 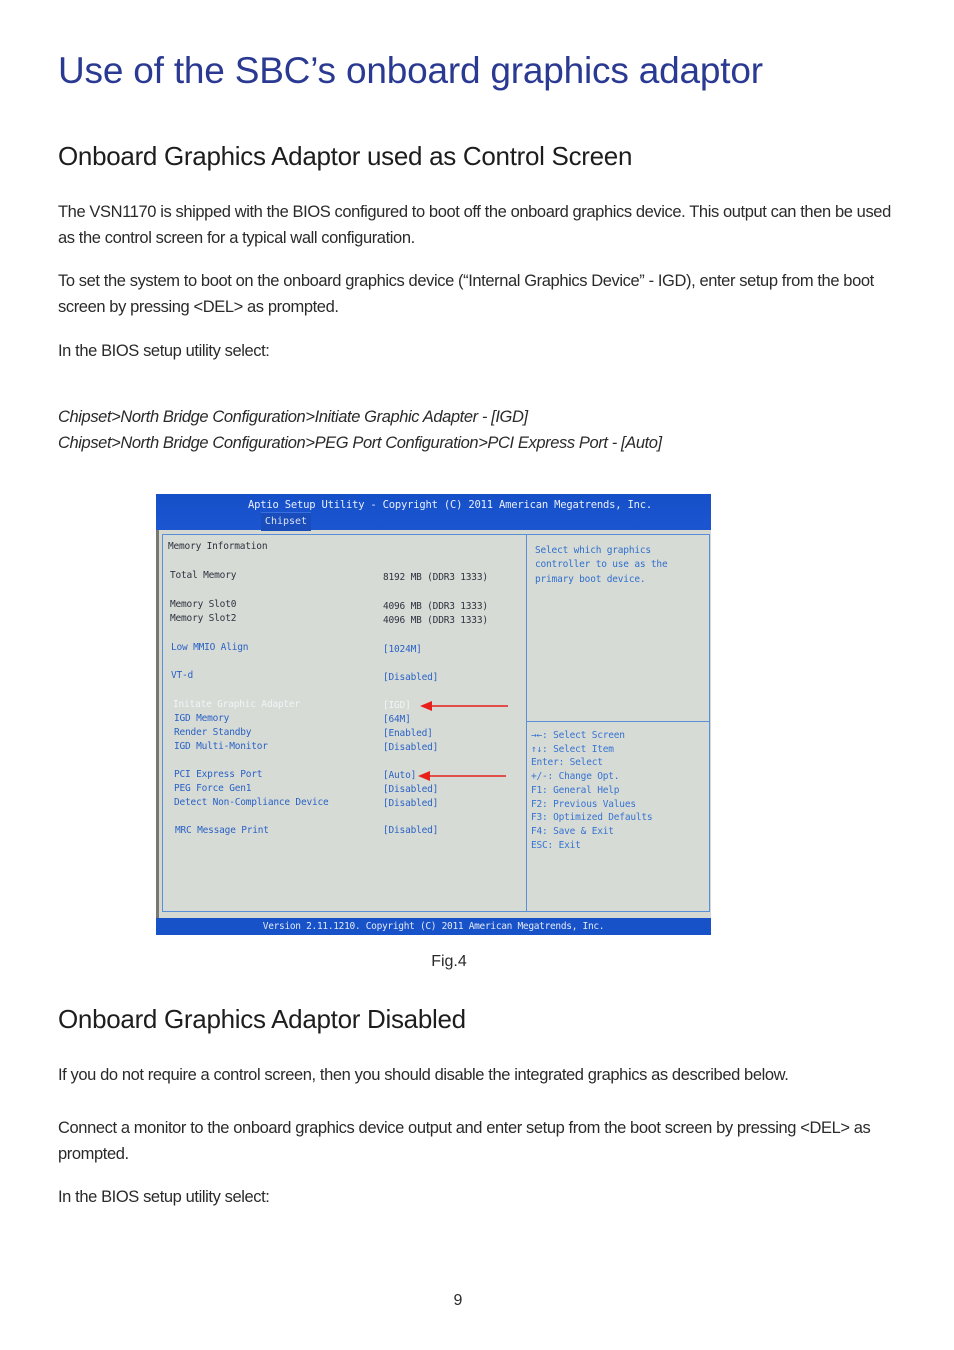 What do you see at coordinates (203, 604) in the screenshot?
I see `bios-row-label: Memory Slot0` at bounding box center [203, 604].